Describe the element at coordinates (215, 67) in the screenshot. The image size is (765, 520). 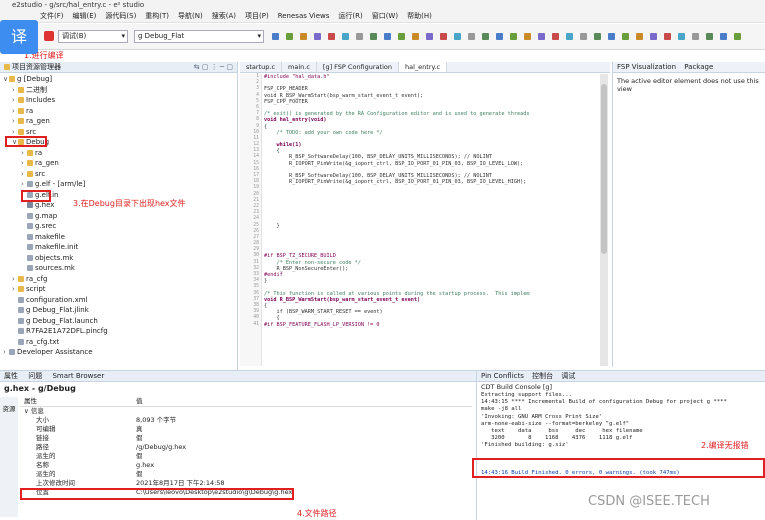
I see `view-menu-icons: ⇆ ▢ ⋮ ─ ▢` at that location.